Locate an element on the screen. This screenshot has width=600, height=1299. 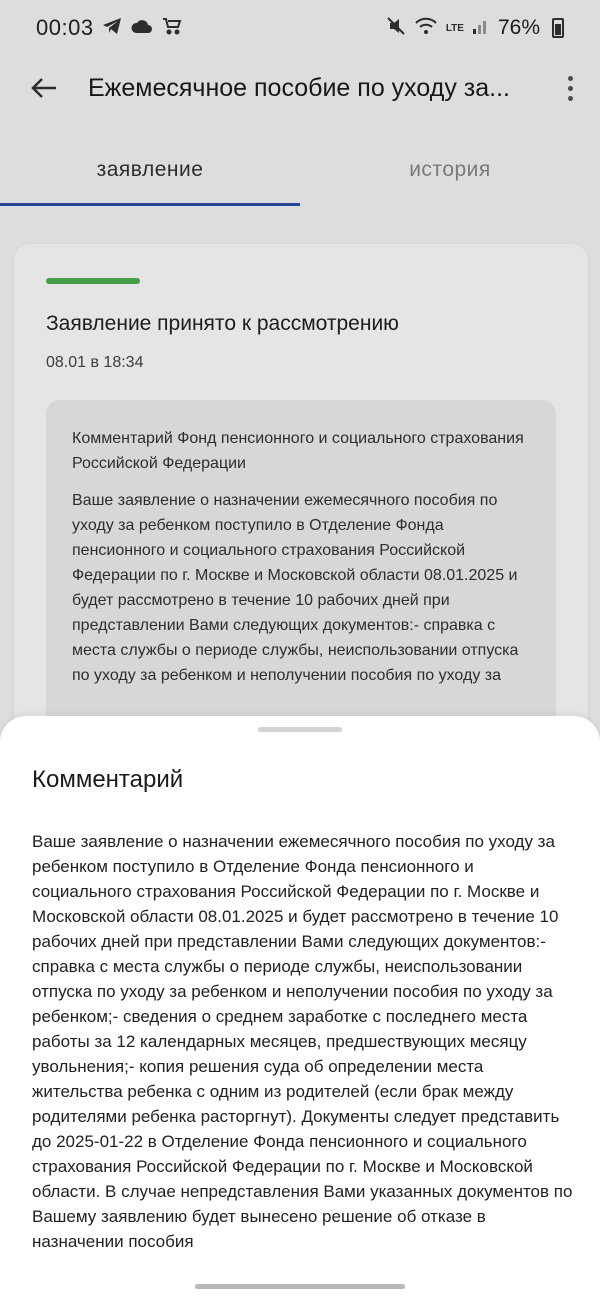
sheet-title: Комментарий is located at coordinates (108, 779).